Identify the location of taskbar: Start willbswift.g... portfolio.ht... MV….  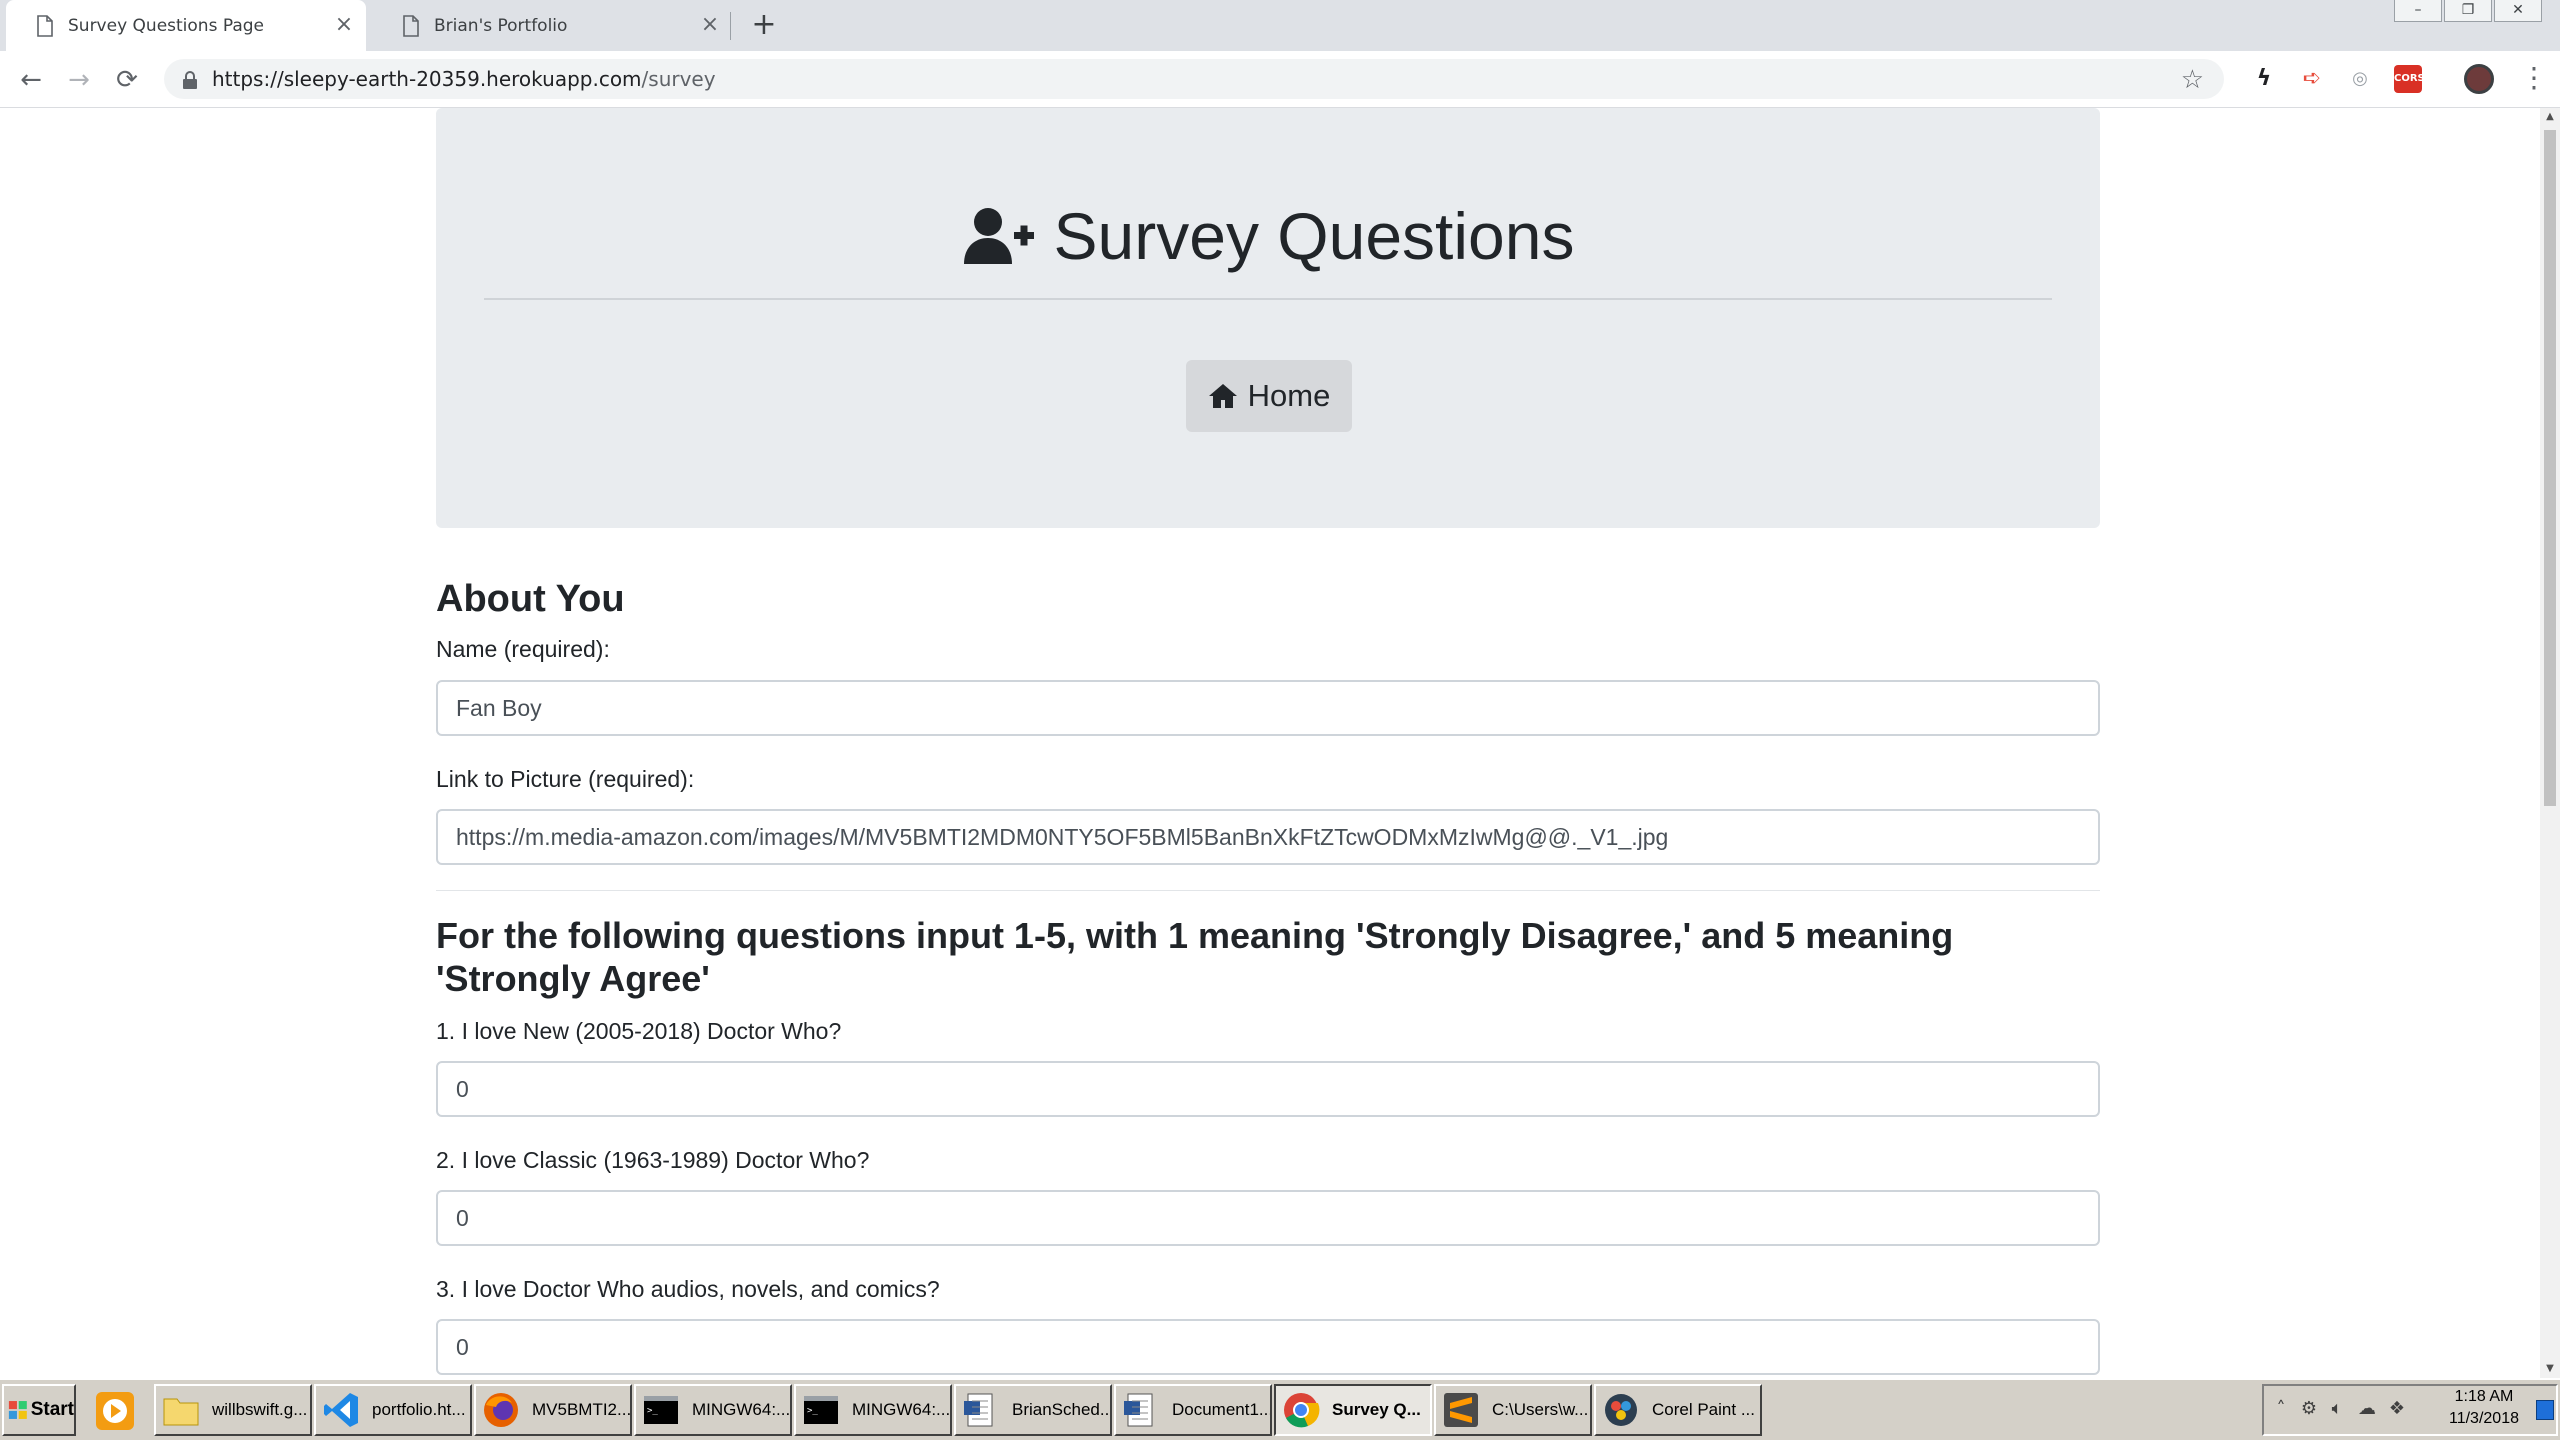
(1280, 1409).